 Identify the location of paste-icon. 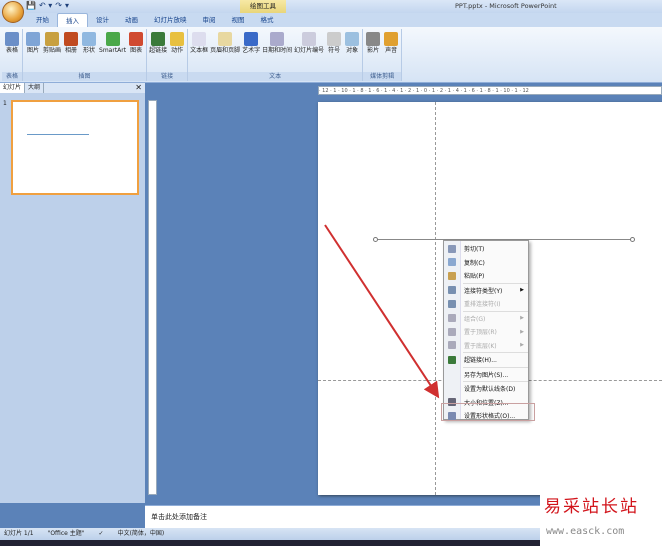
(452, 275).